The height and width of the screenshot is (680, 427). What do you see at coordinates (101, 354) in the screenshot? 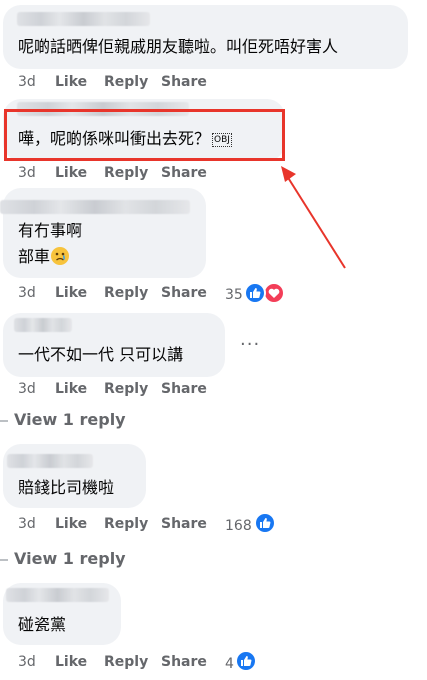
I see `comment-text: 一代不如一代 只可以講` at bounding box center [101, 354].